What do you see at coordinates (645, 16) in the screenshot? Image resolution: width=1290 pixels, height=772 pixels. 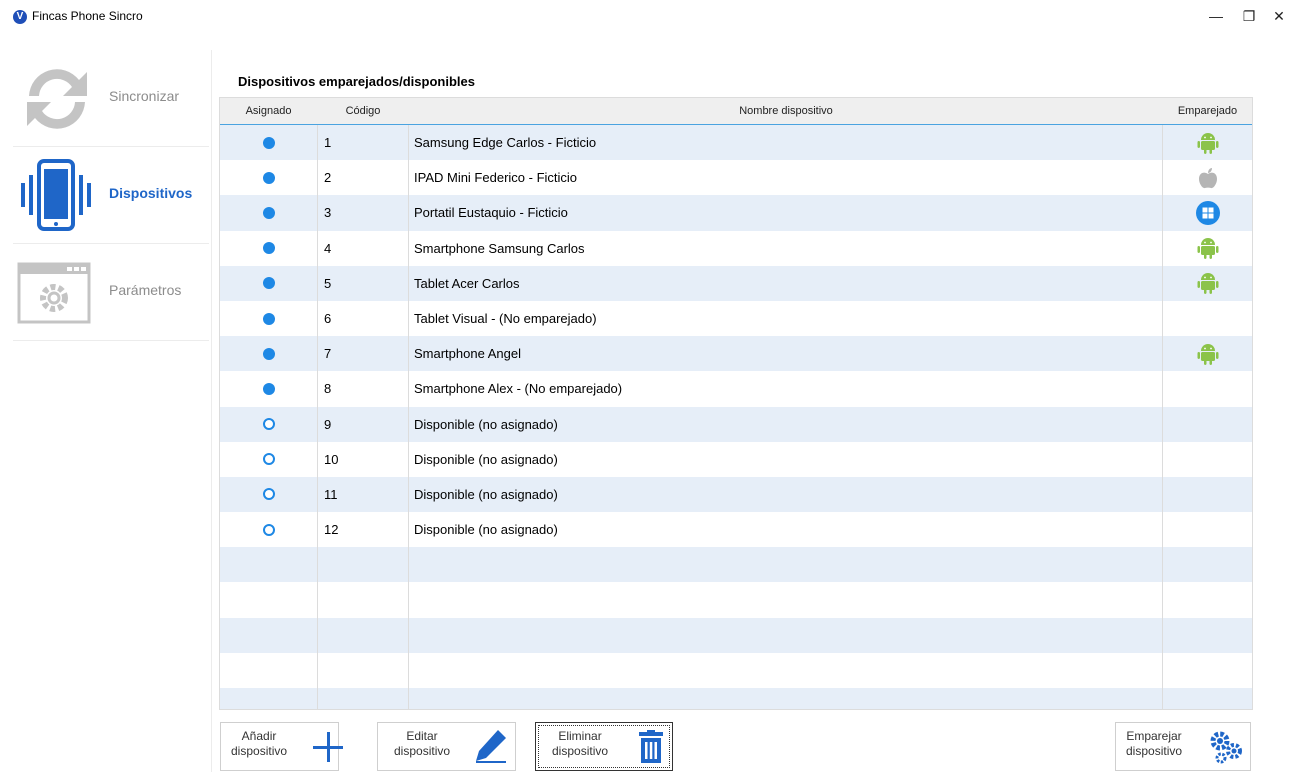 I see `title-bar: V Fincas Phone Sincro — ❐ ✕` at bounding box center [645, 16].